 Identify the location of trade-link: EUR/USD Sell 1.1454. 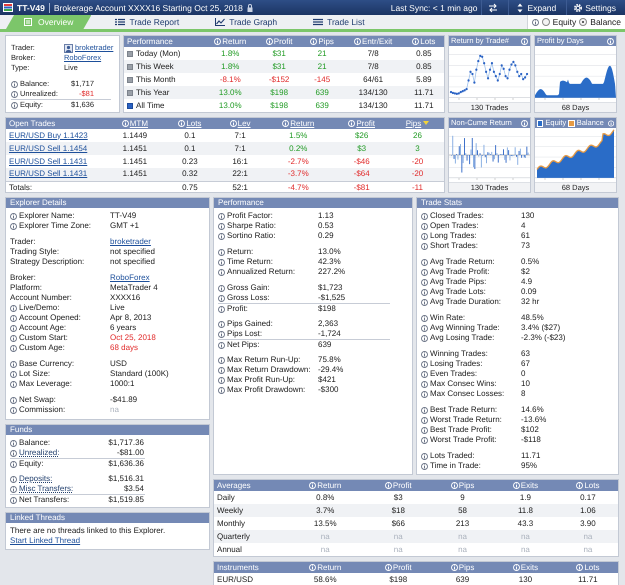
(48, 148).